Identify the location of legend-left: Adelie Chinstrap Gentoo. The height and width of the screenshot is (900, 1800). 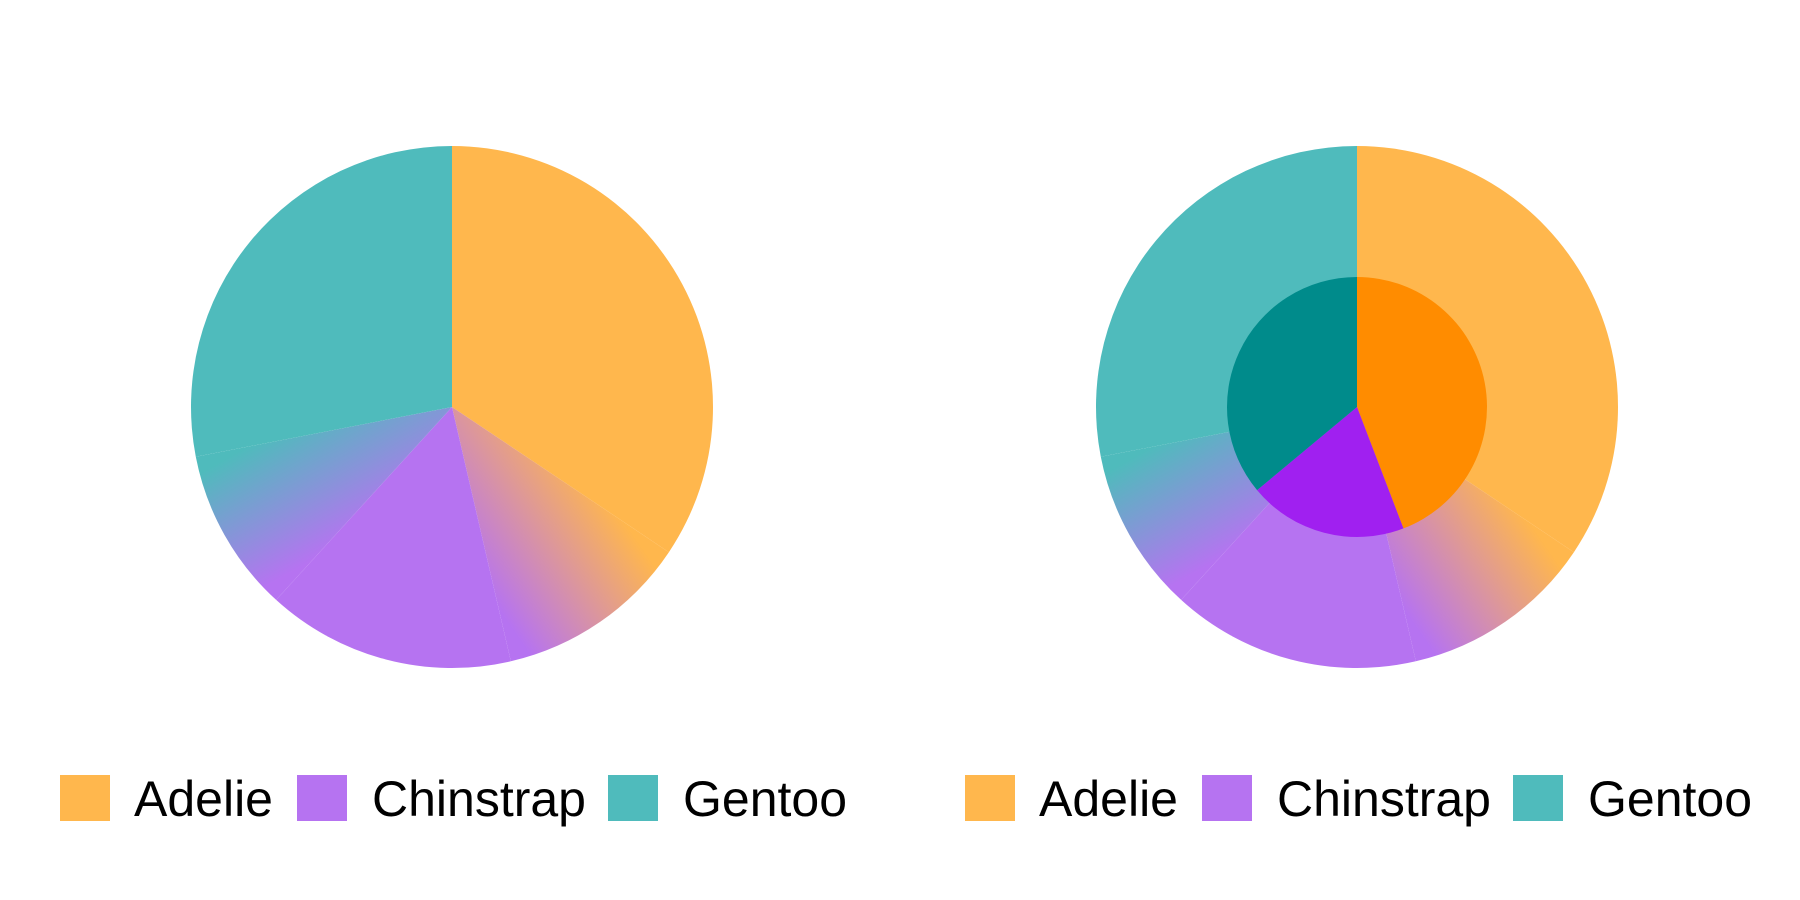
(453, 799).